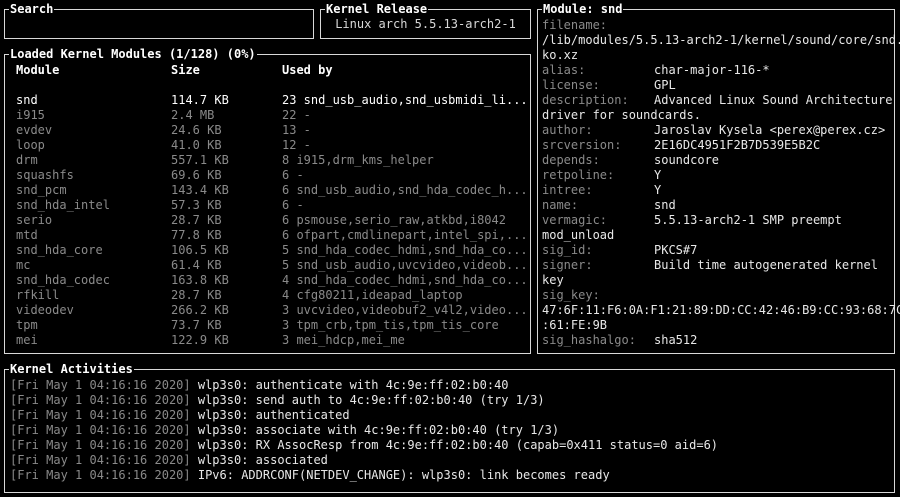 The width and height of the screenshot is (900, 497). I want to click on value-retpoline: Y, so click(658, 175).